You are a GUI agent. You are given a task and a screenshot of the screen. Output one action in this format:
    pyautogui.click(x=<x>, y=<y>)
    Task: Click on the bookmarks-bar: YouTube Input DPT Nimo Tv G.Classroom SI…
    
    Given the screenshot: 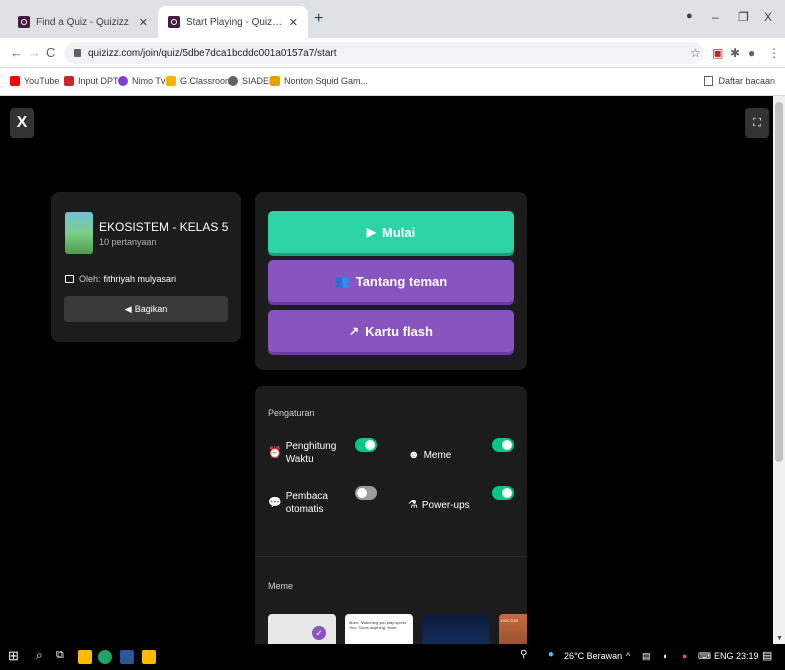 What is the action you would take?
    pyautogui.click(x=392, y=82)
    